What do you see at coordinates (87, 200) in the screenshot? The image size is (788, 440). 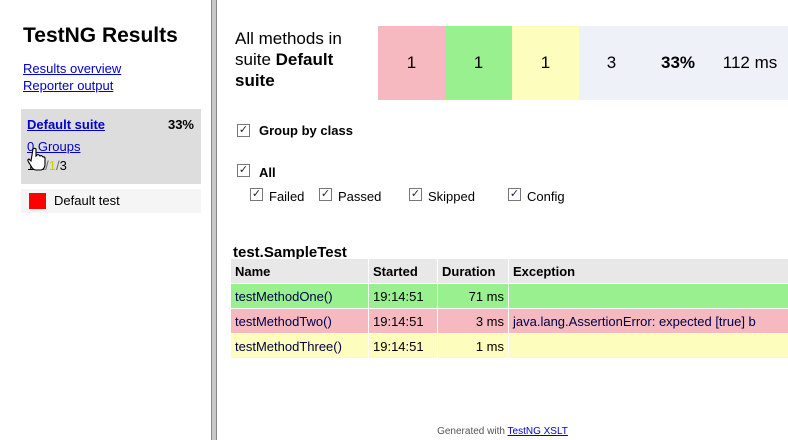 I see `test-item-label: Default test` at bounding box center [87, 200].